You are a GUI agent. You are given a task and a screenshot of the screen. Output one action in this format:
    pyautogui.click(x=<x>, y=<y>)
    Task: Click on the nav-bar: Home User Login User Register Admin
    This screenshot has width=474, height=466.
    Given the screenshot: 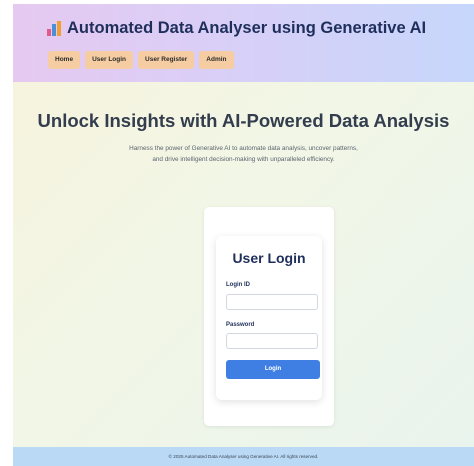 What is the action you would take?
    pyautogui.click(x=141, y=60)
    